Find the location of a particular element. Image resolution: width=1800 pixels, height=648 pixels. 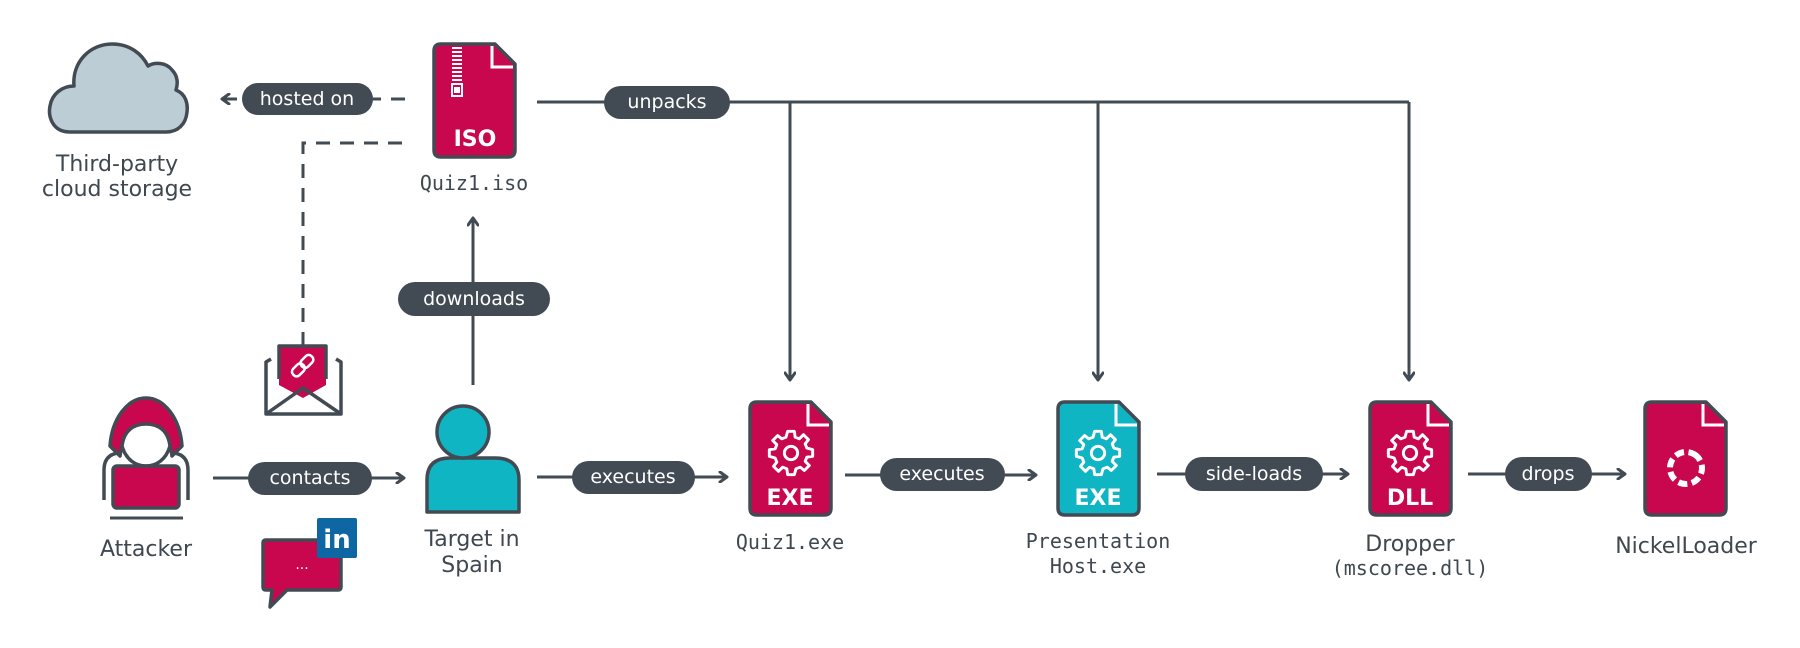

edge-label-drops: drops is located at coordinates (1548, 474).